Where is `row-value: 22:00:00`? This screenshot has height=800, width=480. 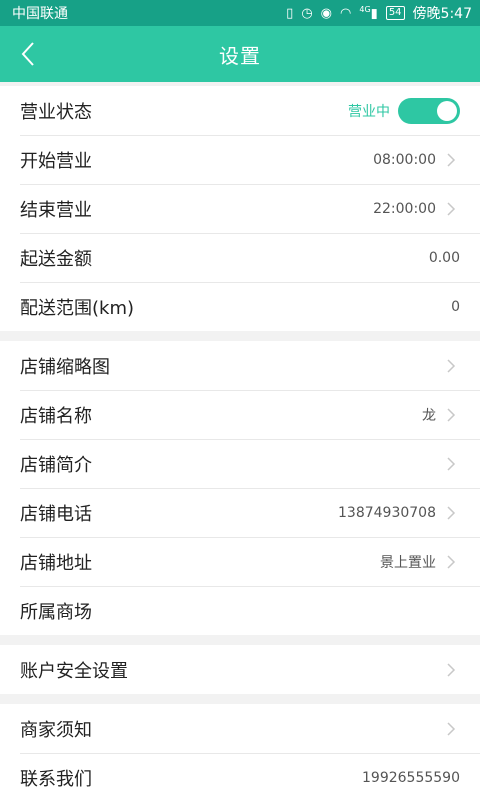 row-value: 22:00:00 is located at coordinates (404, 208).